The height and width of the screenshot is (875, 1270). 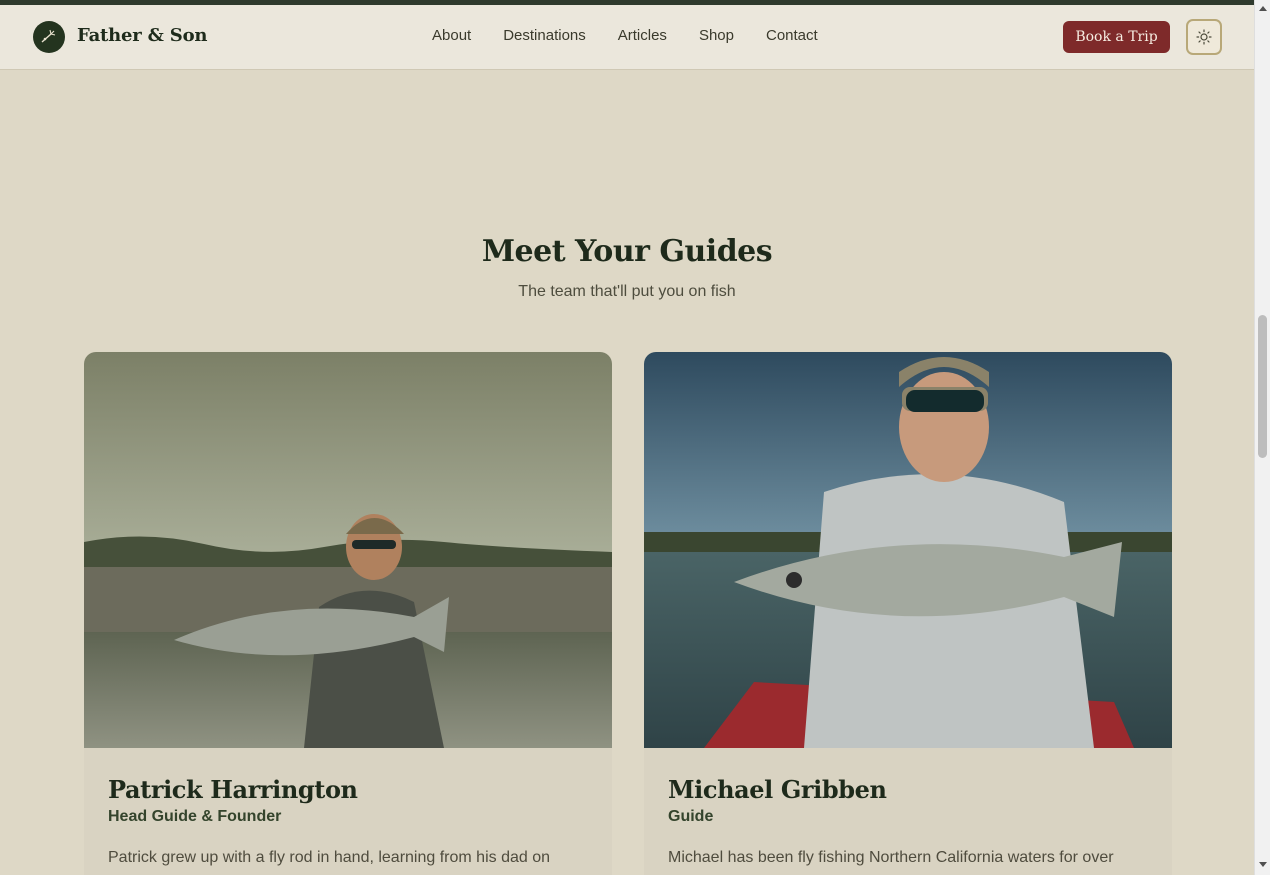 I want to click on book-trip-button: Book a Trip, so click(x=1116, y=37).